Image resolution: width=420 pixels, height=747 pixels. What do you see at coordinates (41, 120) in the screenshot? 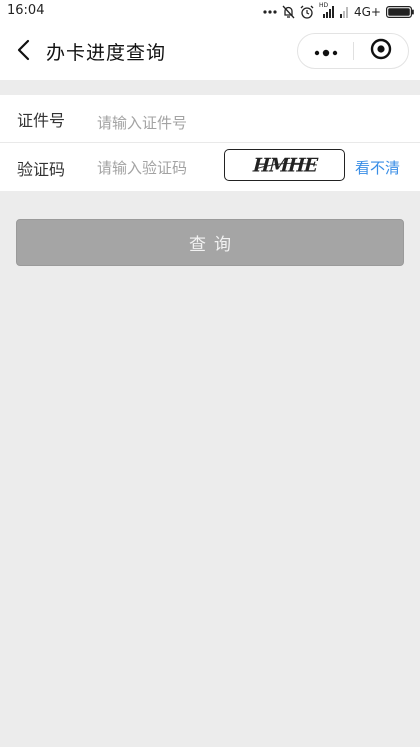
I see `id-number-label: 证件号` at bounding box center [41, 120].